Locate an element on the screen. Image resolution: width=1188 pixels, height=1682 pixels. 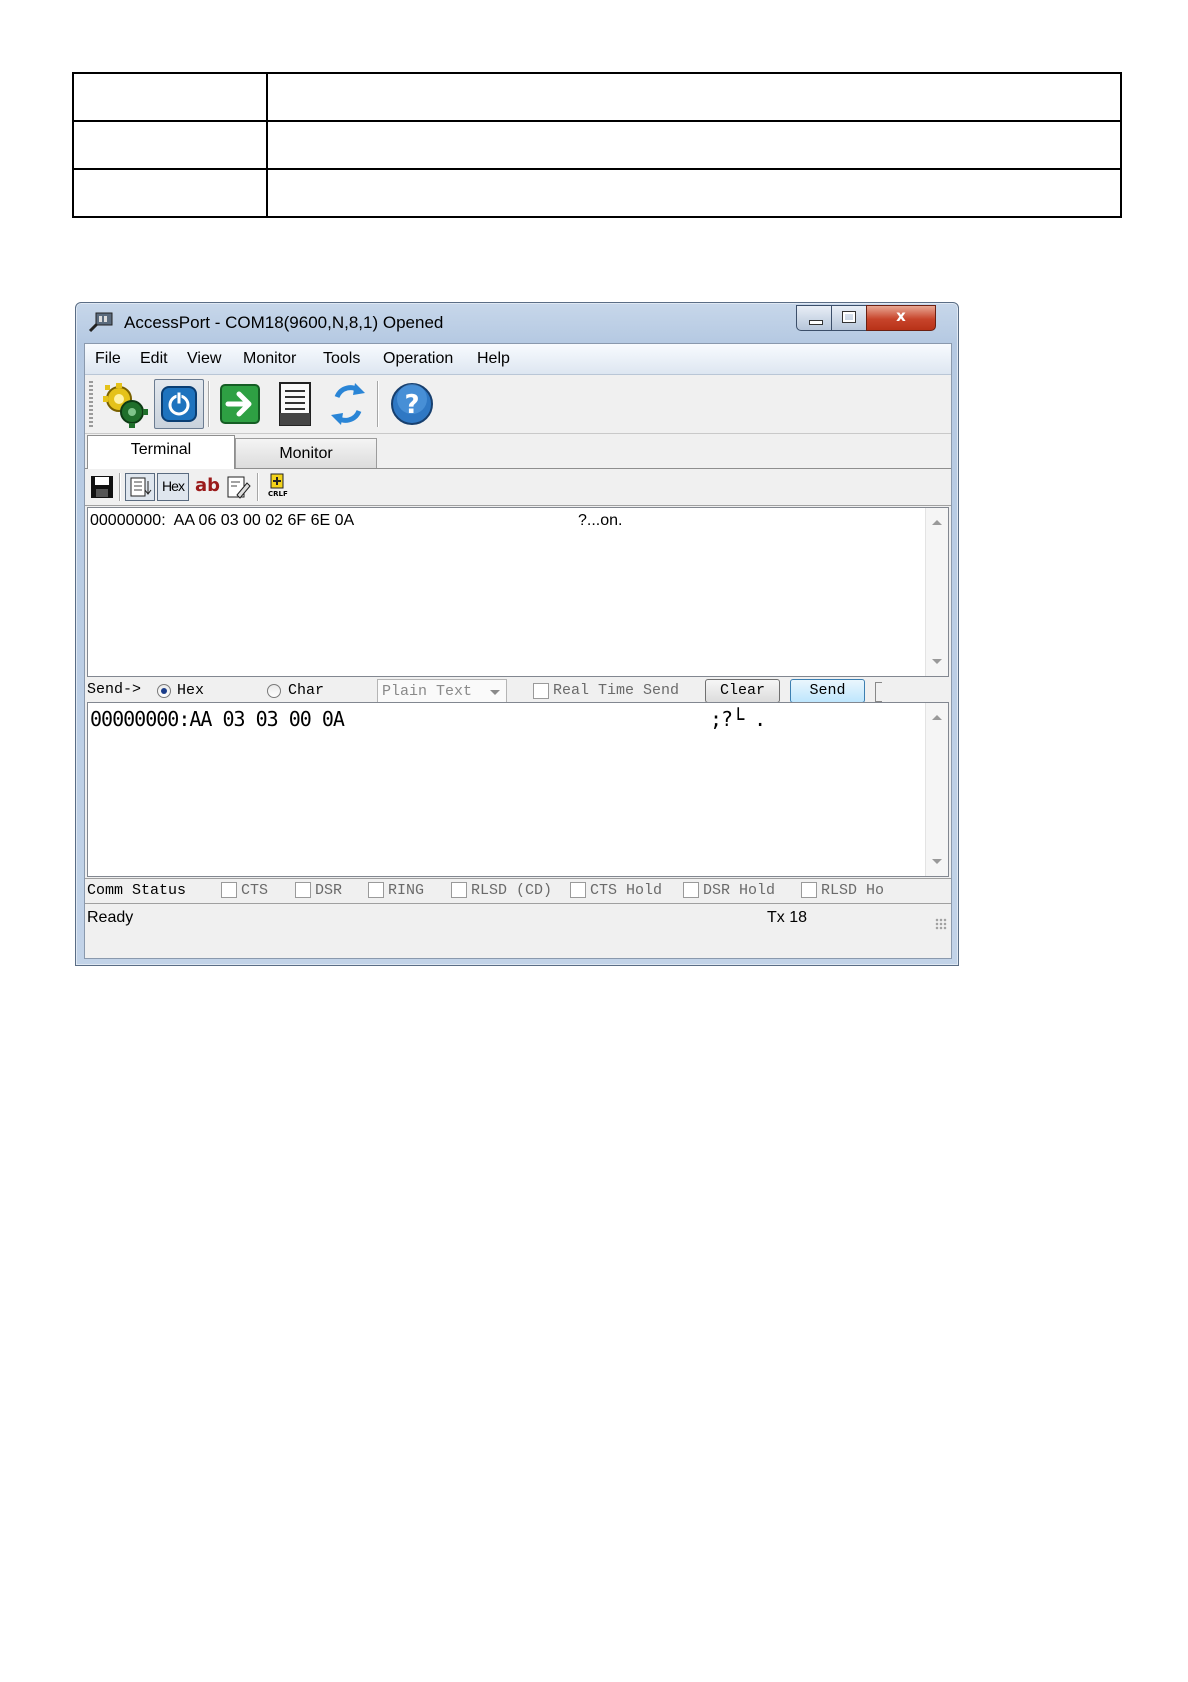
maximize-icon is located at coordinates (849, 317).